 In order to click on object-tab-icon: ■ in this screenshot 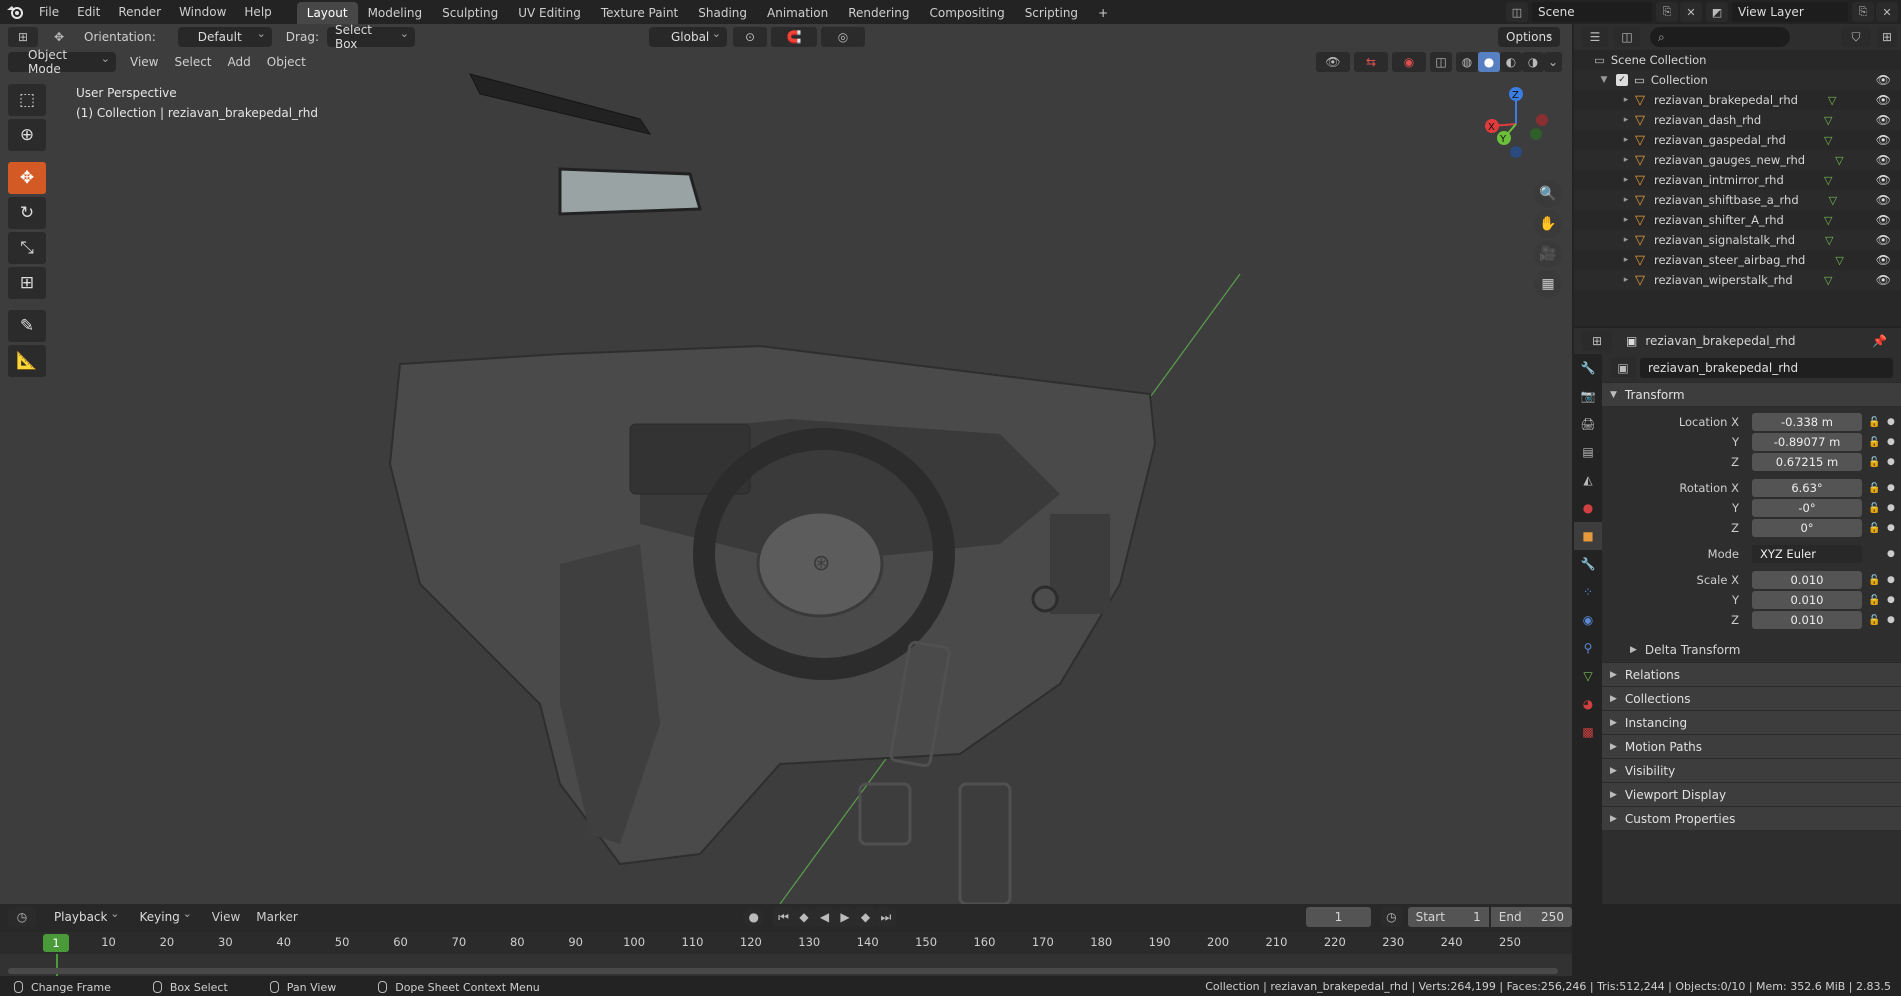, I will do `click(1588, 536)`.